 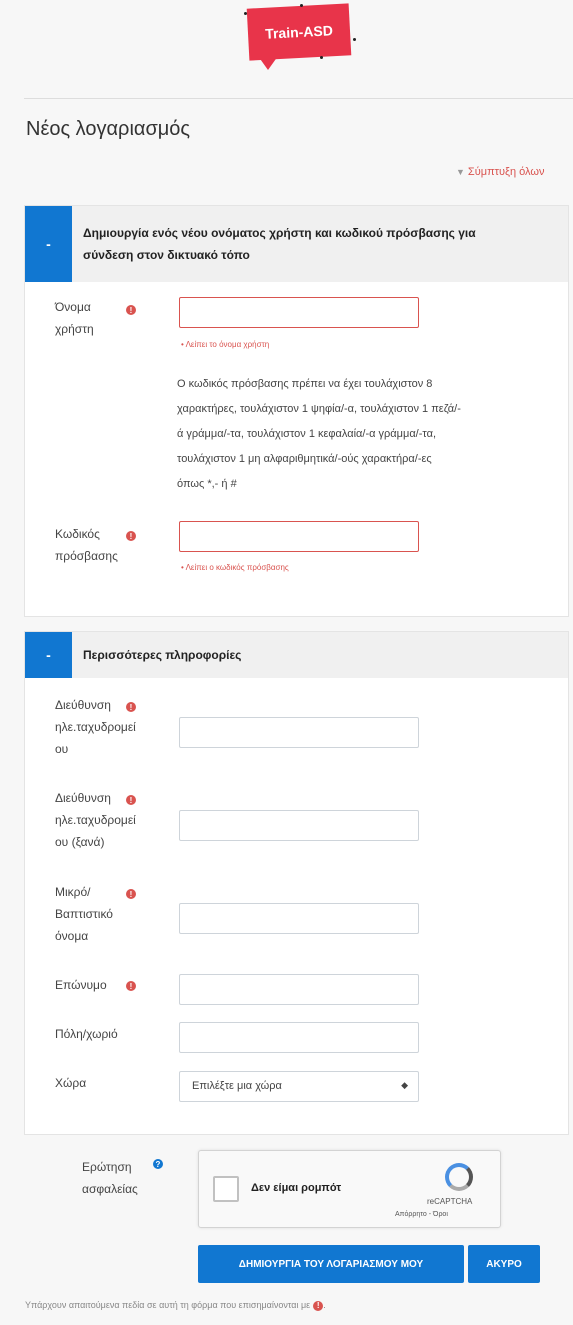 I want to click on logo-text: Train-ASD, so click(x=299, y=32).